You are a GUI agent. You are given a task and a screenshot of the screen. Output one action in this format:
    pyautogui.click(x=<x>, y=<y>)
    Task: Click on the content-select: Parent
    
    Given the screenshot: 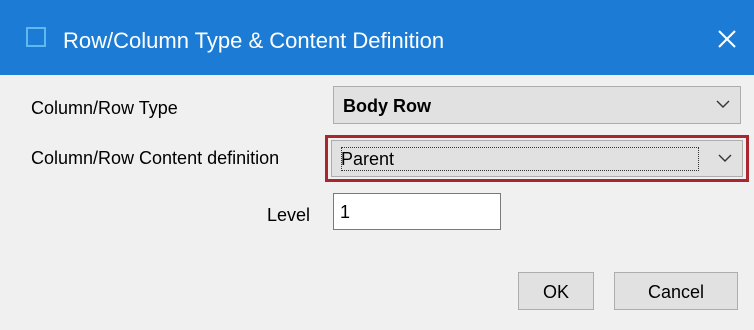 What is the action you would take?
    pyautogui.click(x=537, y=158)
    